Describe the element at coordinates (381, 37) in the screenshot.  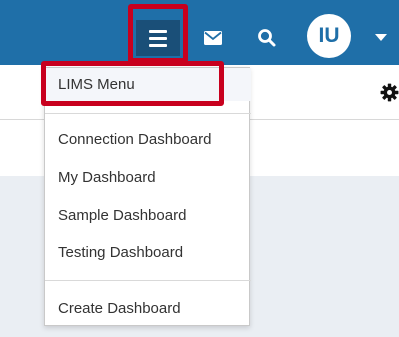
I see `chevron-down-icon` at that location.